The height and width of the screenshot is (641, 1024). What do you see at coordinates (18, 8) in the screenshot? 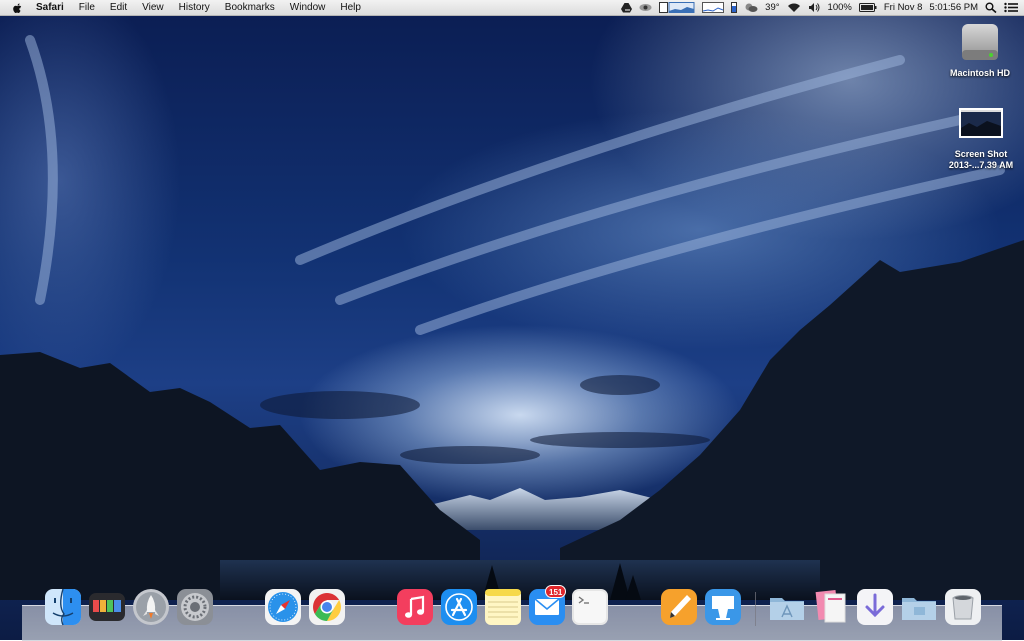
I see `apple-menu-icon` at bounding box center [18, 8].